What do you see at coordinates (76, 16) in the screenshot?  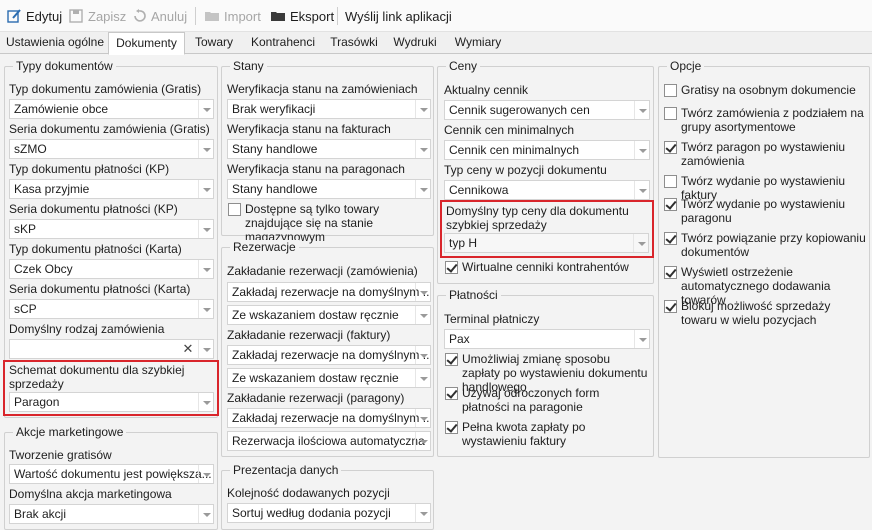 I see `save-icon` at bounding box center [76, 16].